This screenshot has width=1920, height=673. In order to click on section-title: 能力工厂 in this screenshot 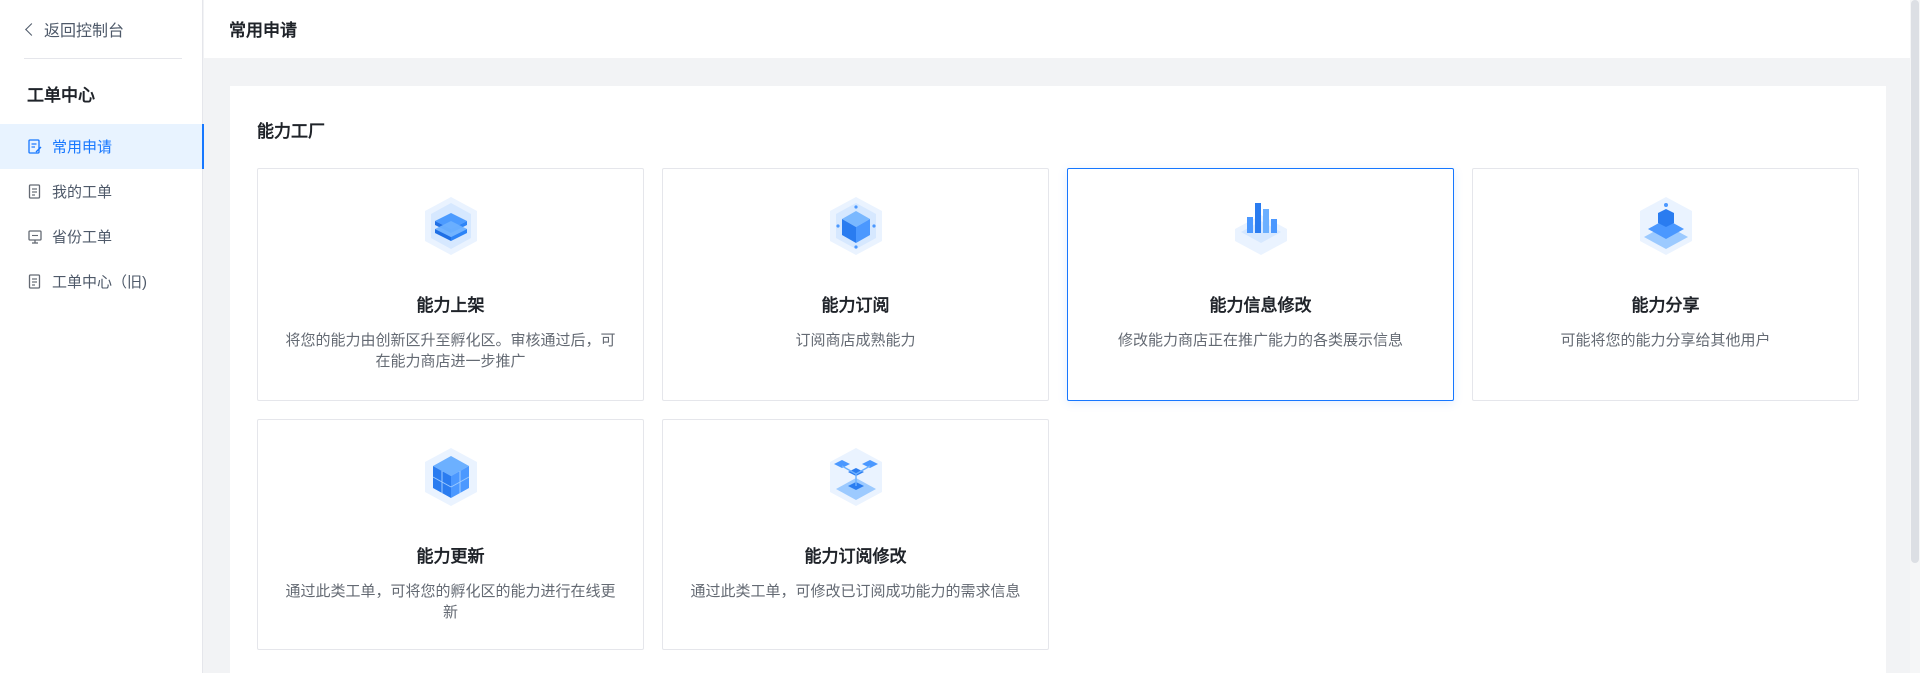, I will do `click(291, 131)`.